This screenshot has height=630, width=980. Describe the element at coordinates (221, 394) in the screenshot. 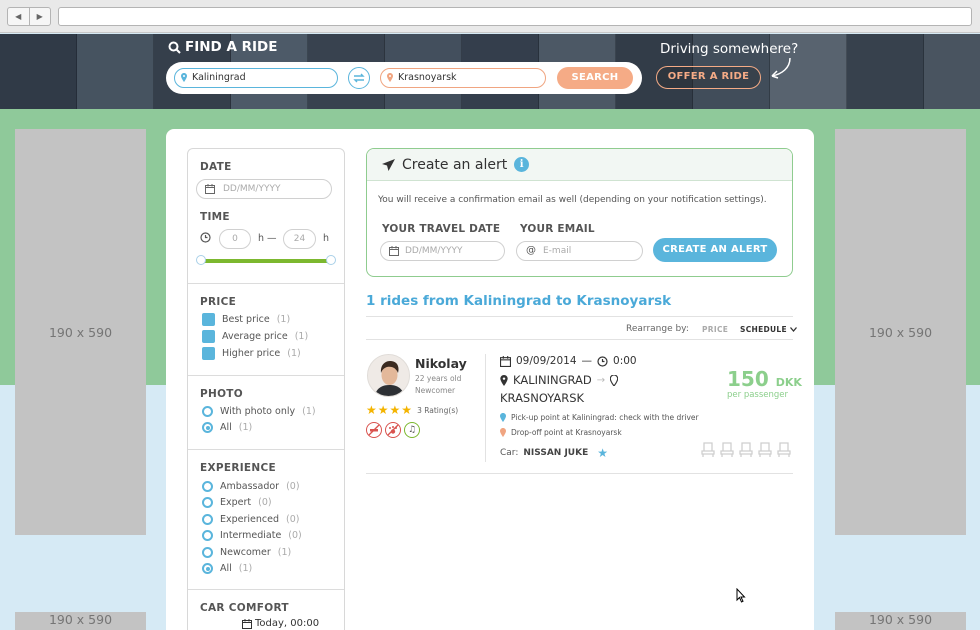

I see `photo-filter-title: PHOTO` at that location.